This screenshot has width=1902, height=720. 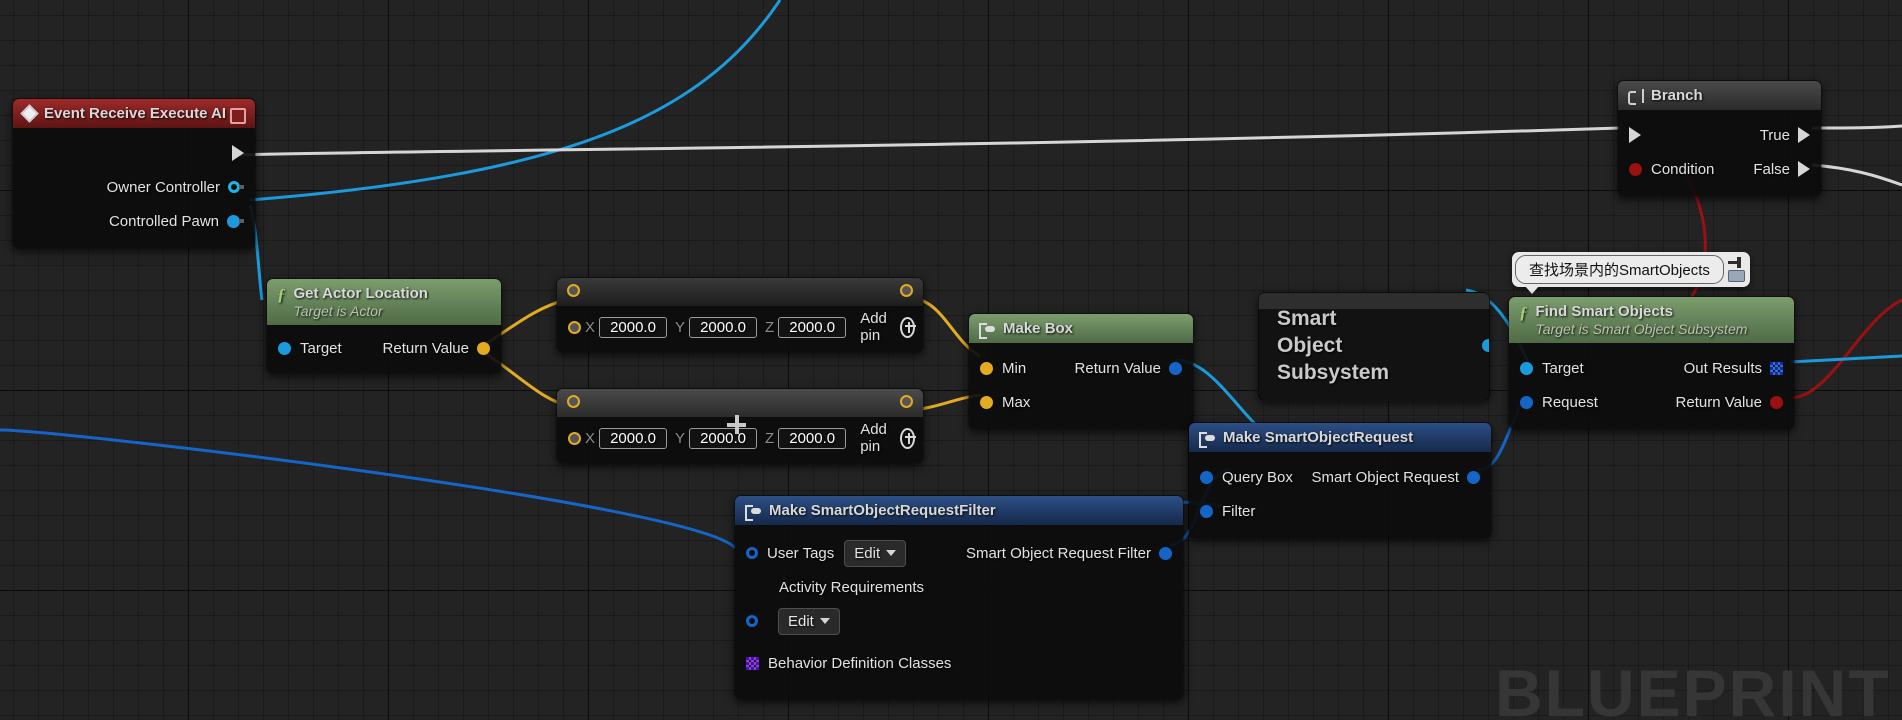 What do you see at coordinates (134, 187) in the screenshot?
I see `pin-row-owner-controller: Owner Controller` at bounding box center [134, 187].